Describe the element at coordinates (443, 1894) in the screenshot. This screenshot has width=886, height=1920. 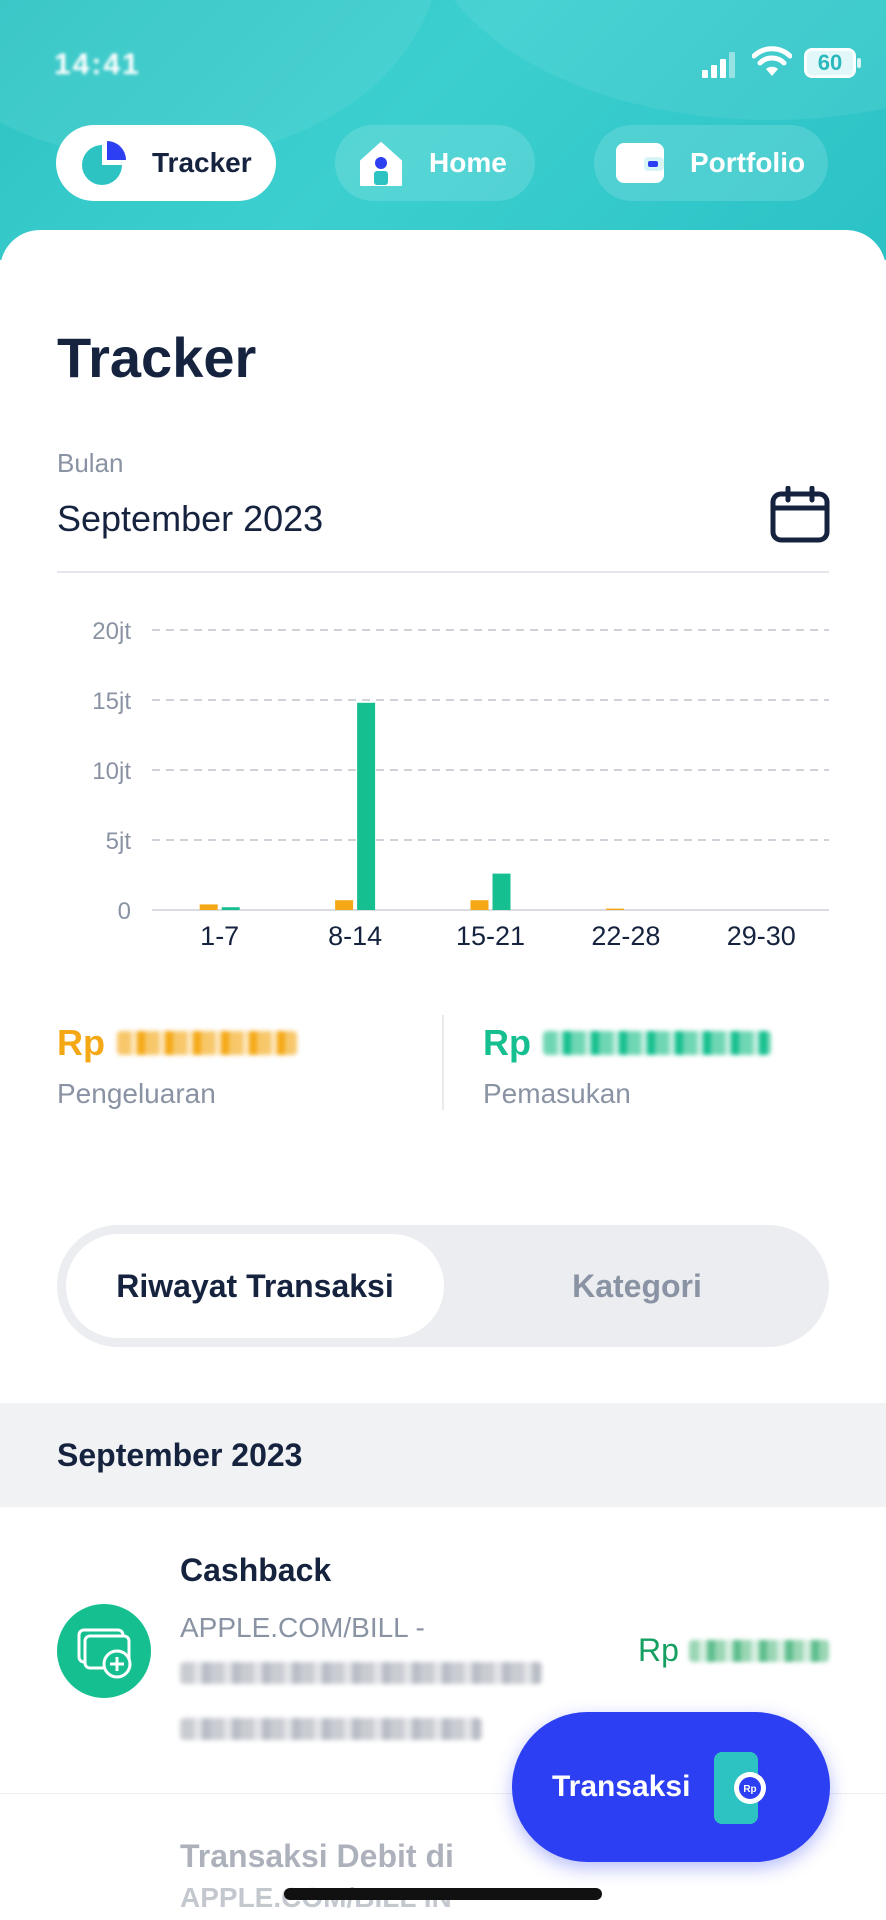
I see `home-indicator` at that location.